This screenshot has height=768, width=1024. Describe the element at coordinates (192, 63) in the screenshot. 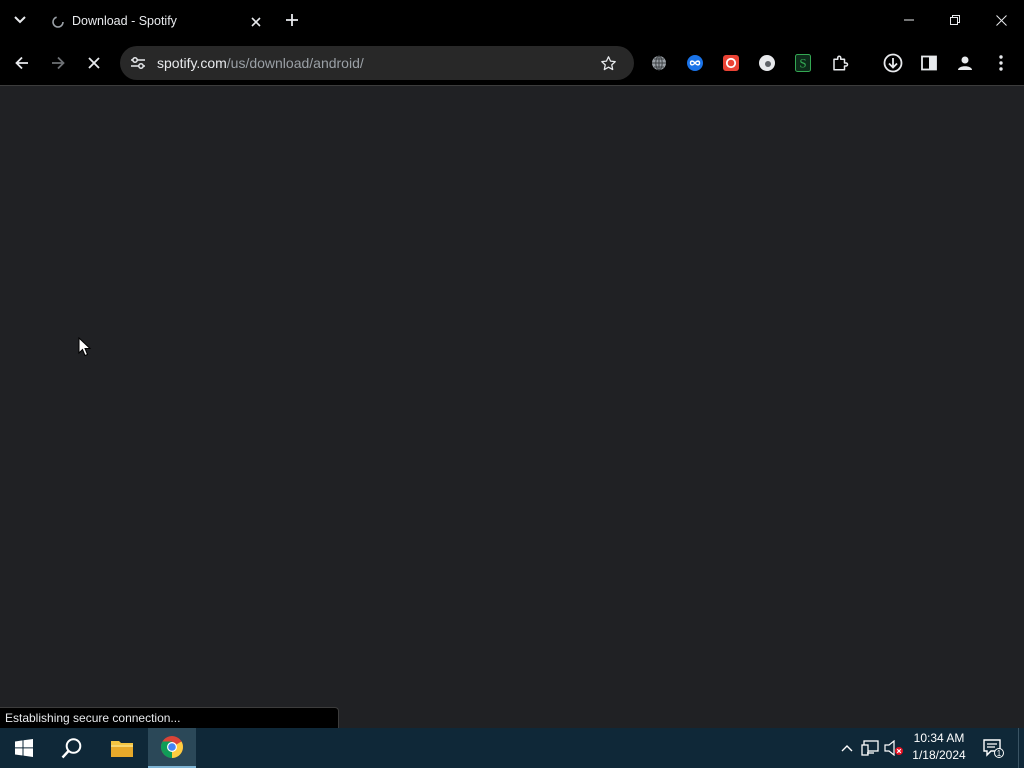

I see `url-host: spotify.com` at that location.